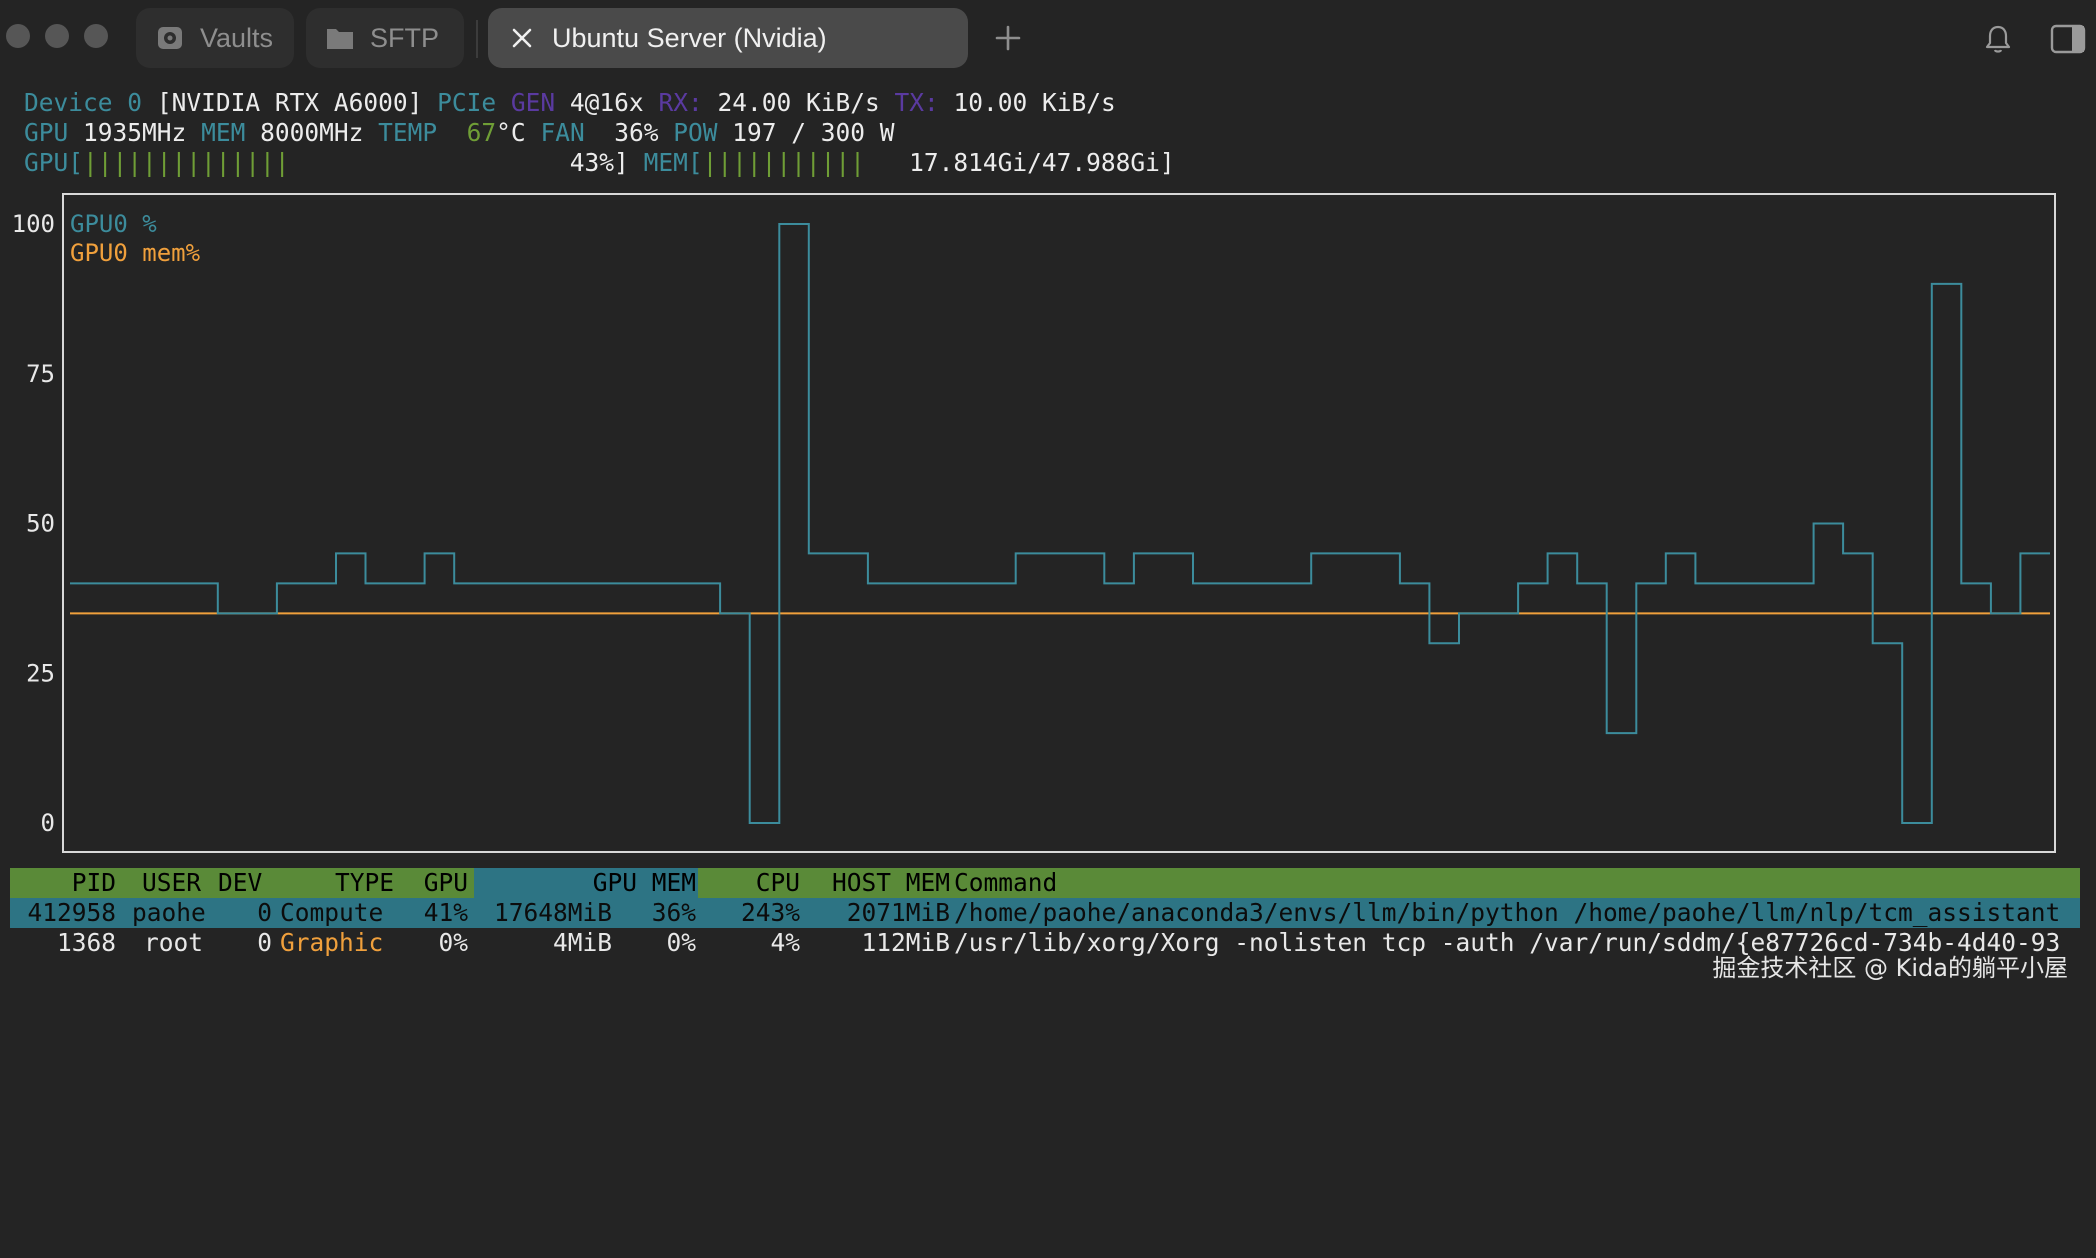 This screenshot has width=2096, height=1258. What do you see at coordinates (40, 374) in the screenshot?
I see `y-tick-label: 75` at bounding box center [40, 374].